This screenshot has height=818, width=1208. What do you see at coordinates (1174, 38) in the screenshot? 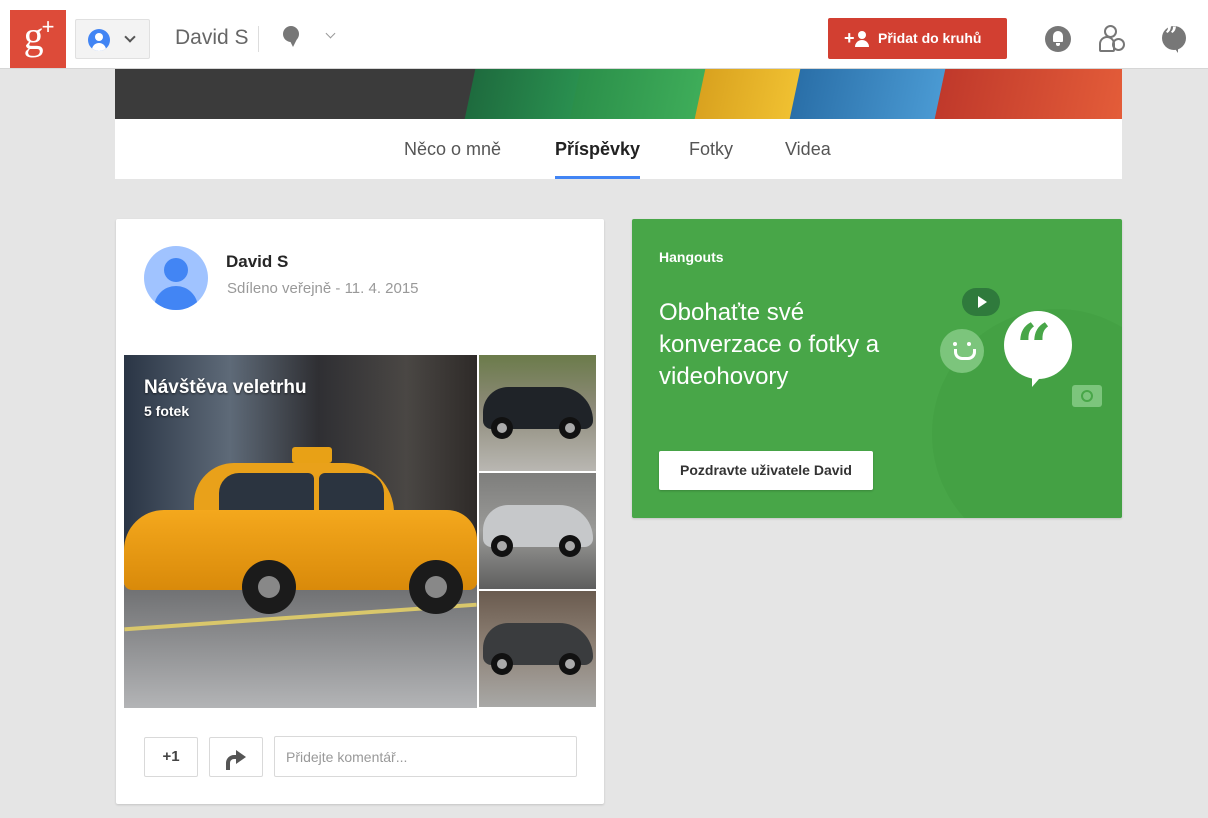
I see `hangouts-icon` at bounding box center [1174, 38].